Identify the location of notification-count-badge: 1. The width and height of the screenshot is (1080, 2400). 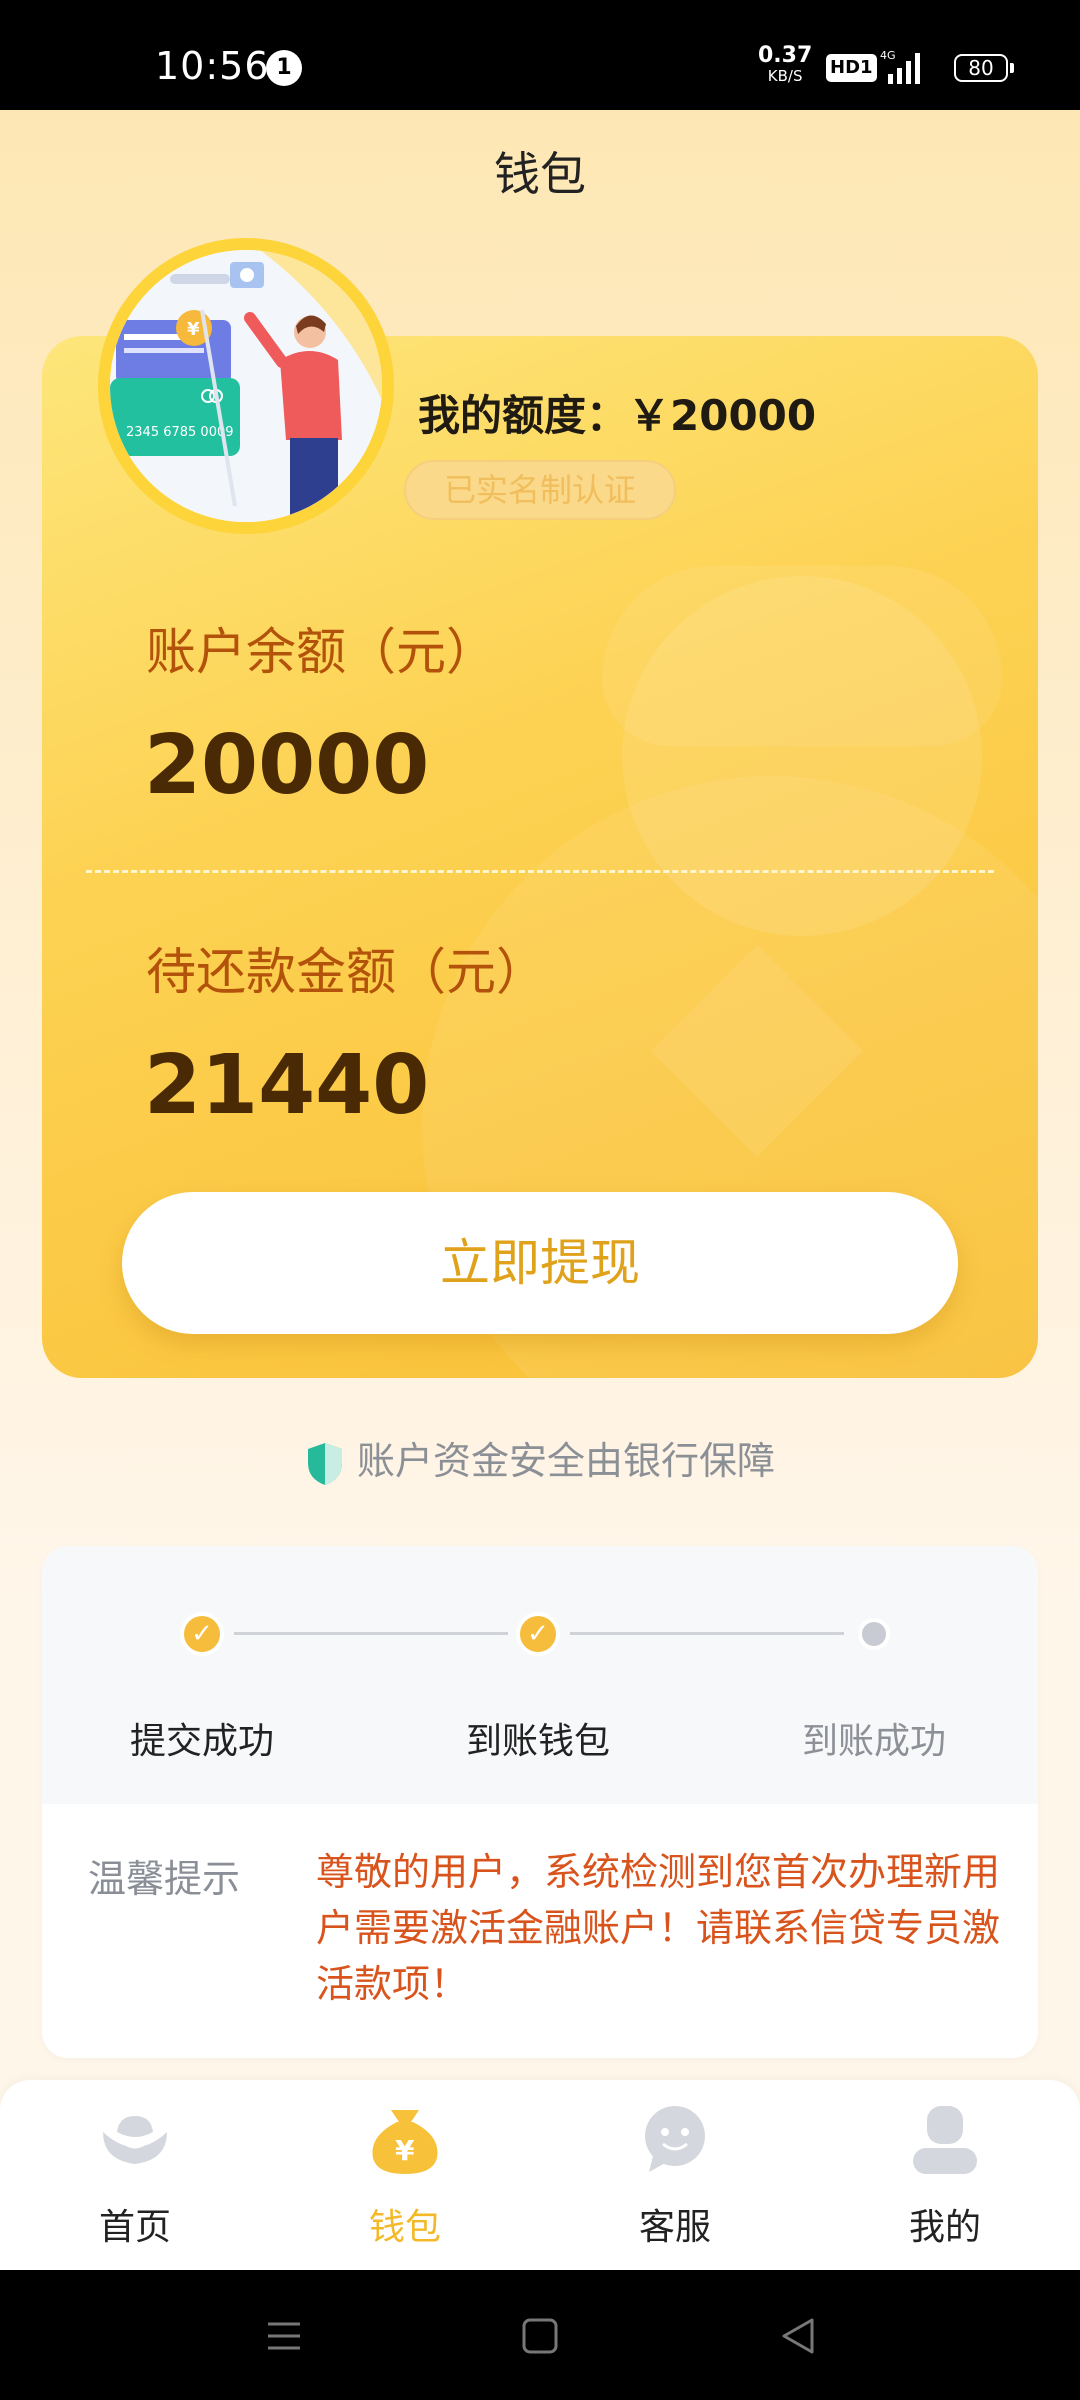
(284, 68).